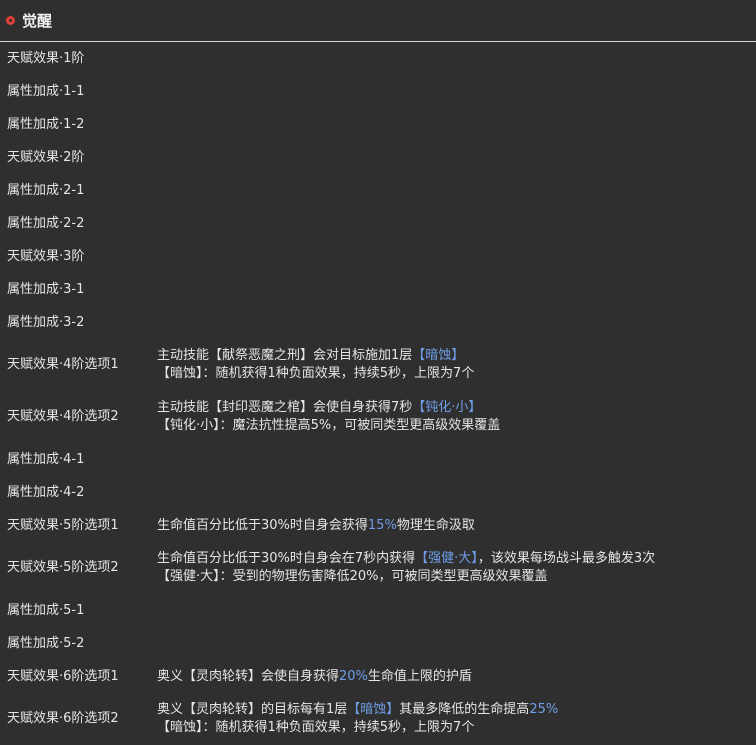 Image resolution: width=756 pixels, height=745 pixels. What do you see at coordinates (447, 407) in the screenshot?
I see `status-highlight: 【钝化·小】` at bounding box center [447, 407].